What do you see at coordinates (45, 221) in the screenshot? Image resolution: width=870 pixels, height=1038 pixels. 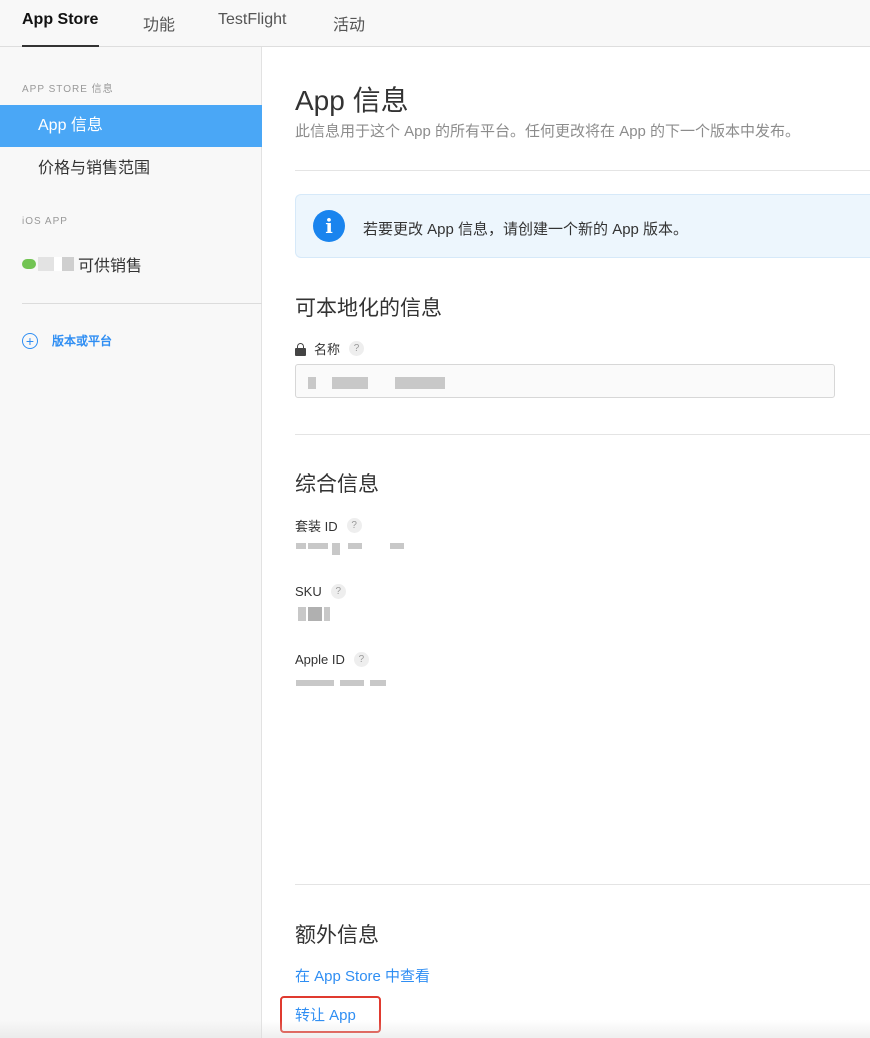 I see `sidebar-header-ios-app: iOS APP` at bounding box center [45, 221].